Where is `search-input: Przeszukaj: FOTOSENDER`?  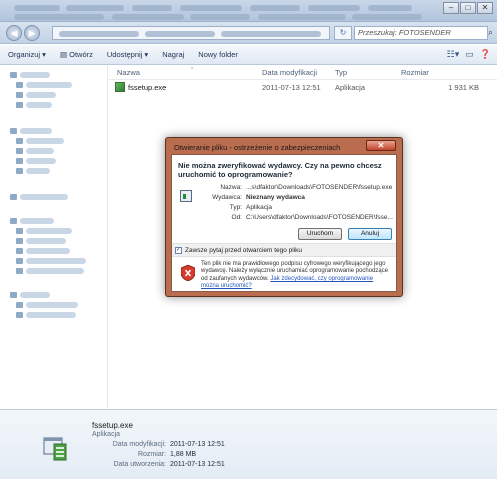
search-input: Przeszukaj: FOTOSENDER is located at coordinates (421, 33).